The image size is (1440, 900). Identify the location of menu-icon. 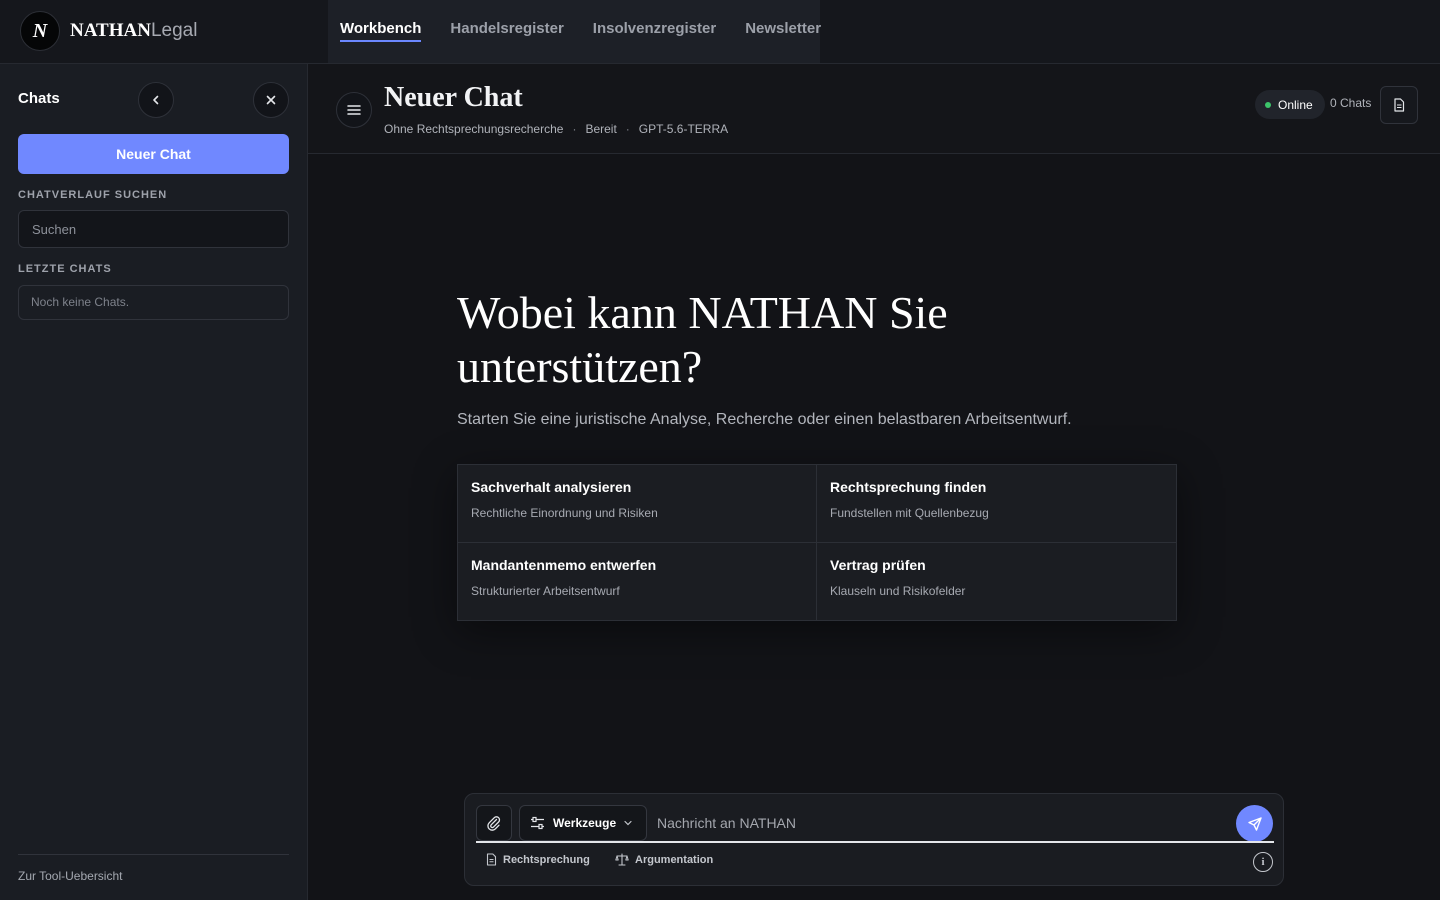
(354, 110).